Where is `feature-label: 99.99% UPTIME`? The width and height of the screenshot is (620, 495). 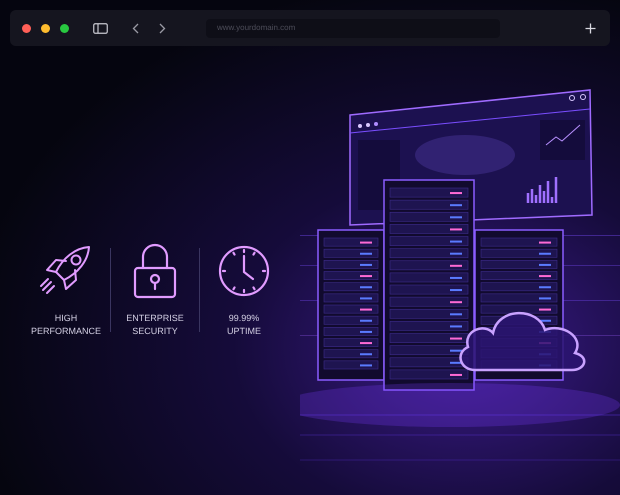
feature-label: 99.99% UPTIME is located at coordinates (243, 325).